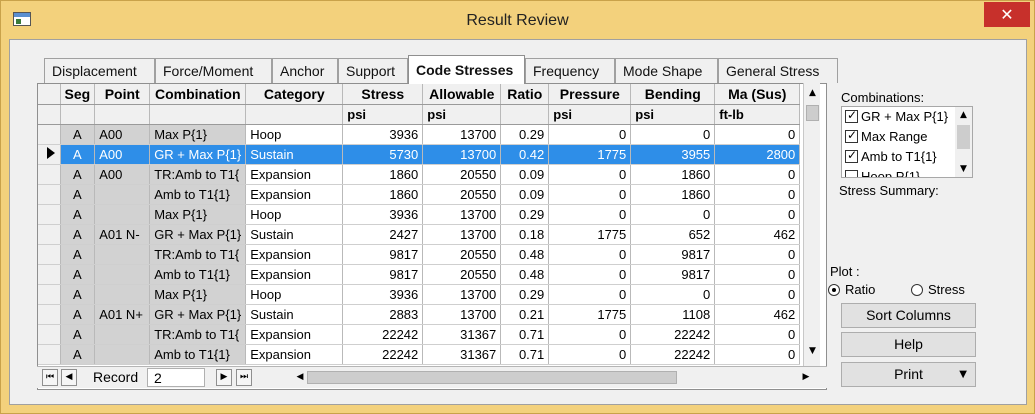  Describe the element at coordinates (673, 234) in the screenshot. I see `cell-bending: 652` at that location.